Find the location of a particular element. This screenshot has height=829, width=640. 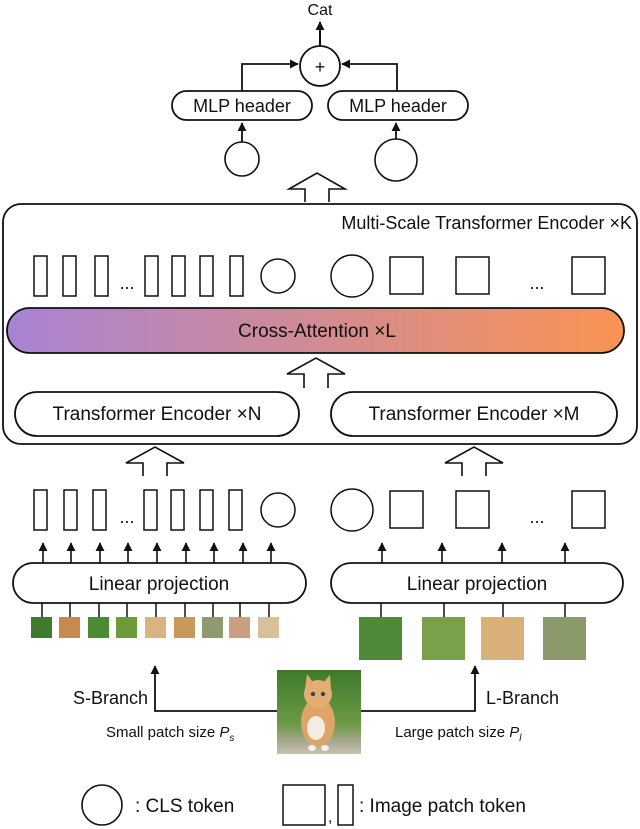

legend-cls-icon is located at coordinates (102, 805).